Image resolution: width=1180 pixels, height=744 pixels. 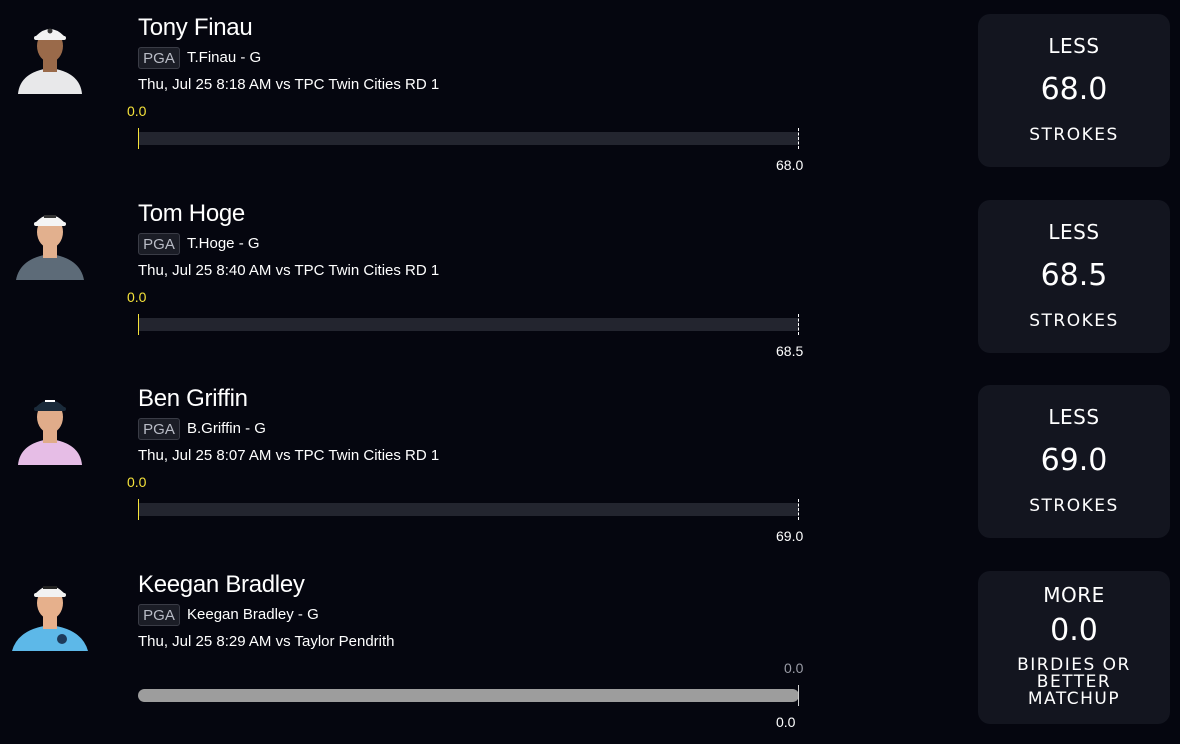 What do you see at coordinates (224, 57) in the screenshot?
I see `player-short-name: T.Finau - G` at bounding box center [224, 57].